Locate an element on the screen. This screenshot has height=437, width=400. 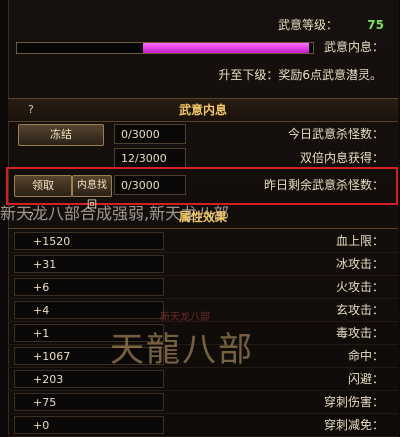
freeze-button: 冻结 is located at coordinates (61, 135).